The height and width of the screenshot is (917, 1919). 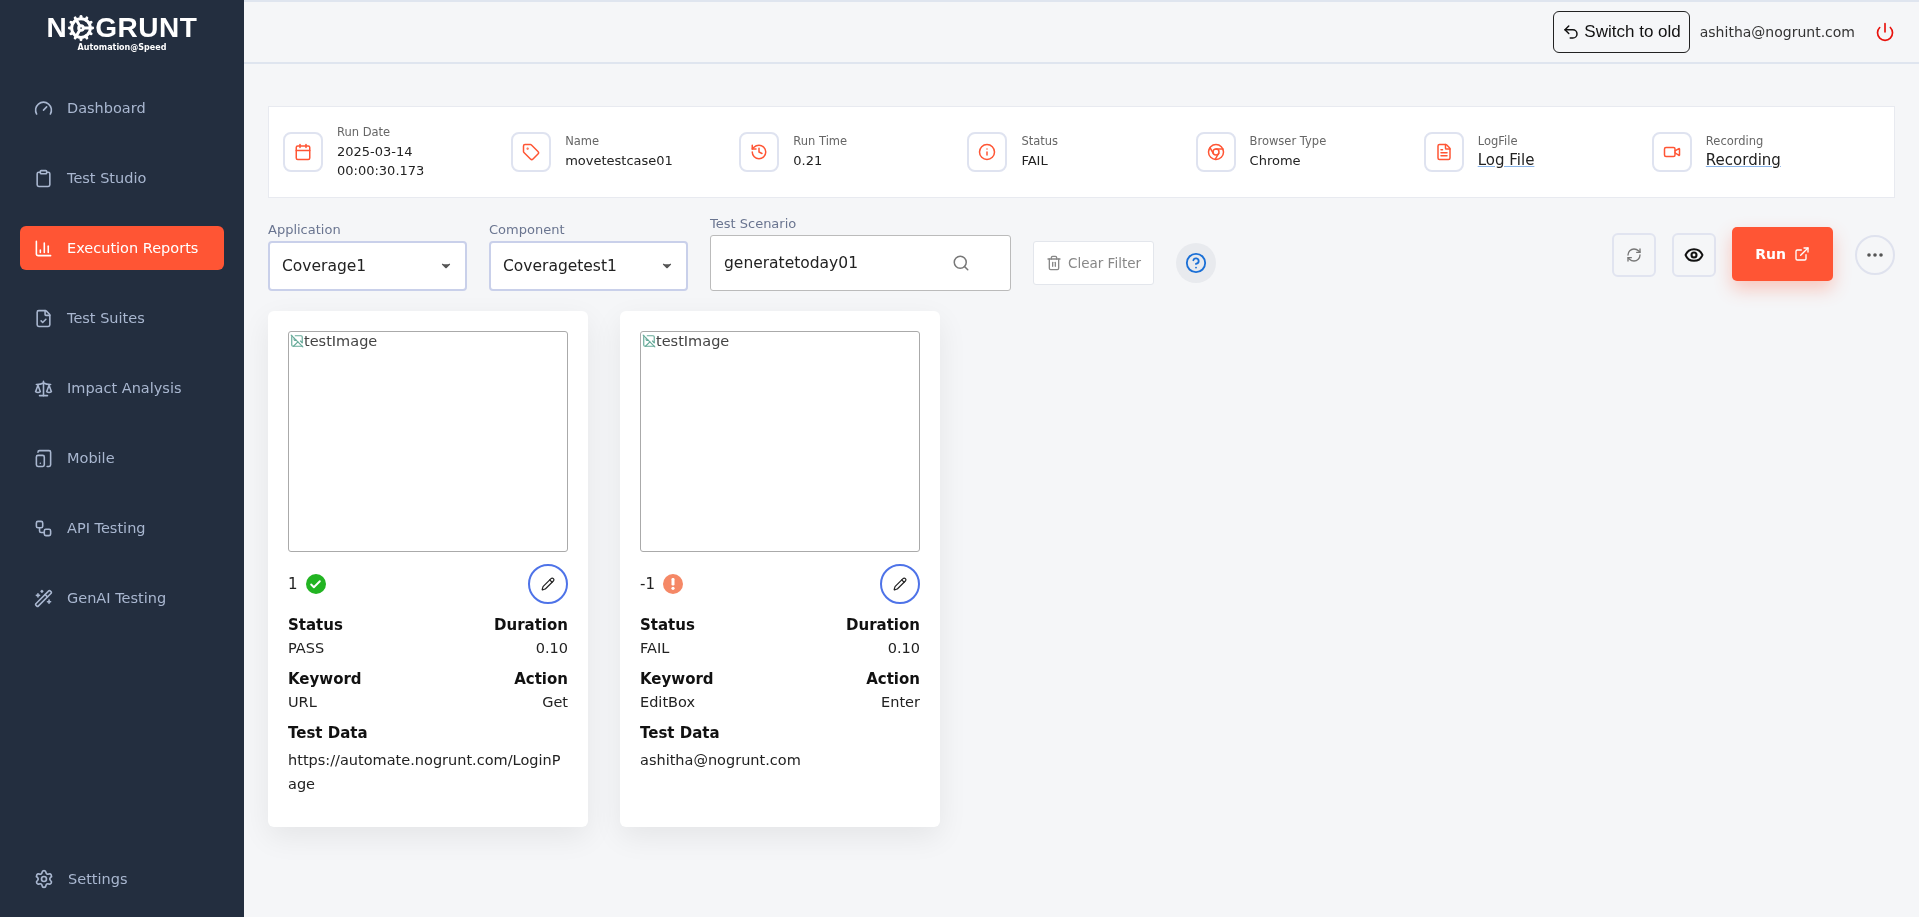 I want to click on field-value: Get, so click(x=555, y=702).